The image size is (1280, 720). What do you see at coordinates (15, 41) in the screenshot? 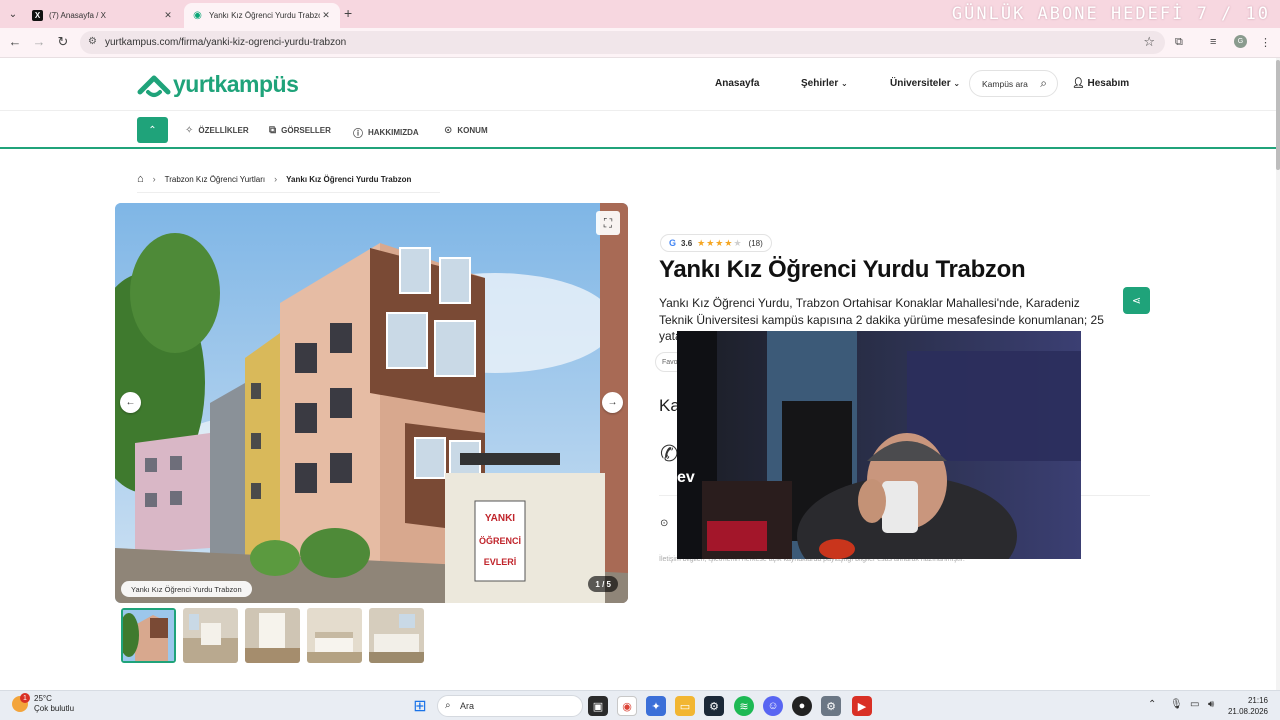
I see `back-arrow-icon: ←` at bounding box center [15, 41].